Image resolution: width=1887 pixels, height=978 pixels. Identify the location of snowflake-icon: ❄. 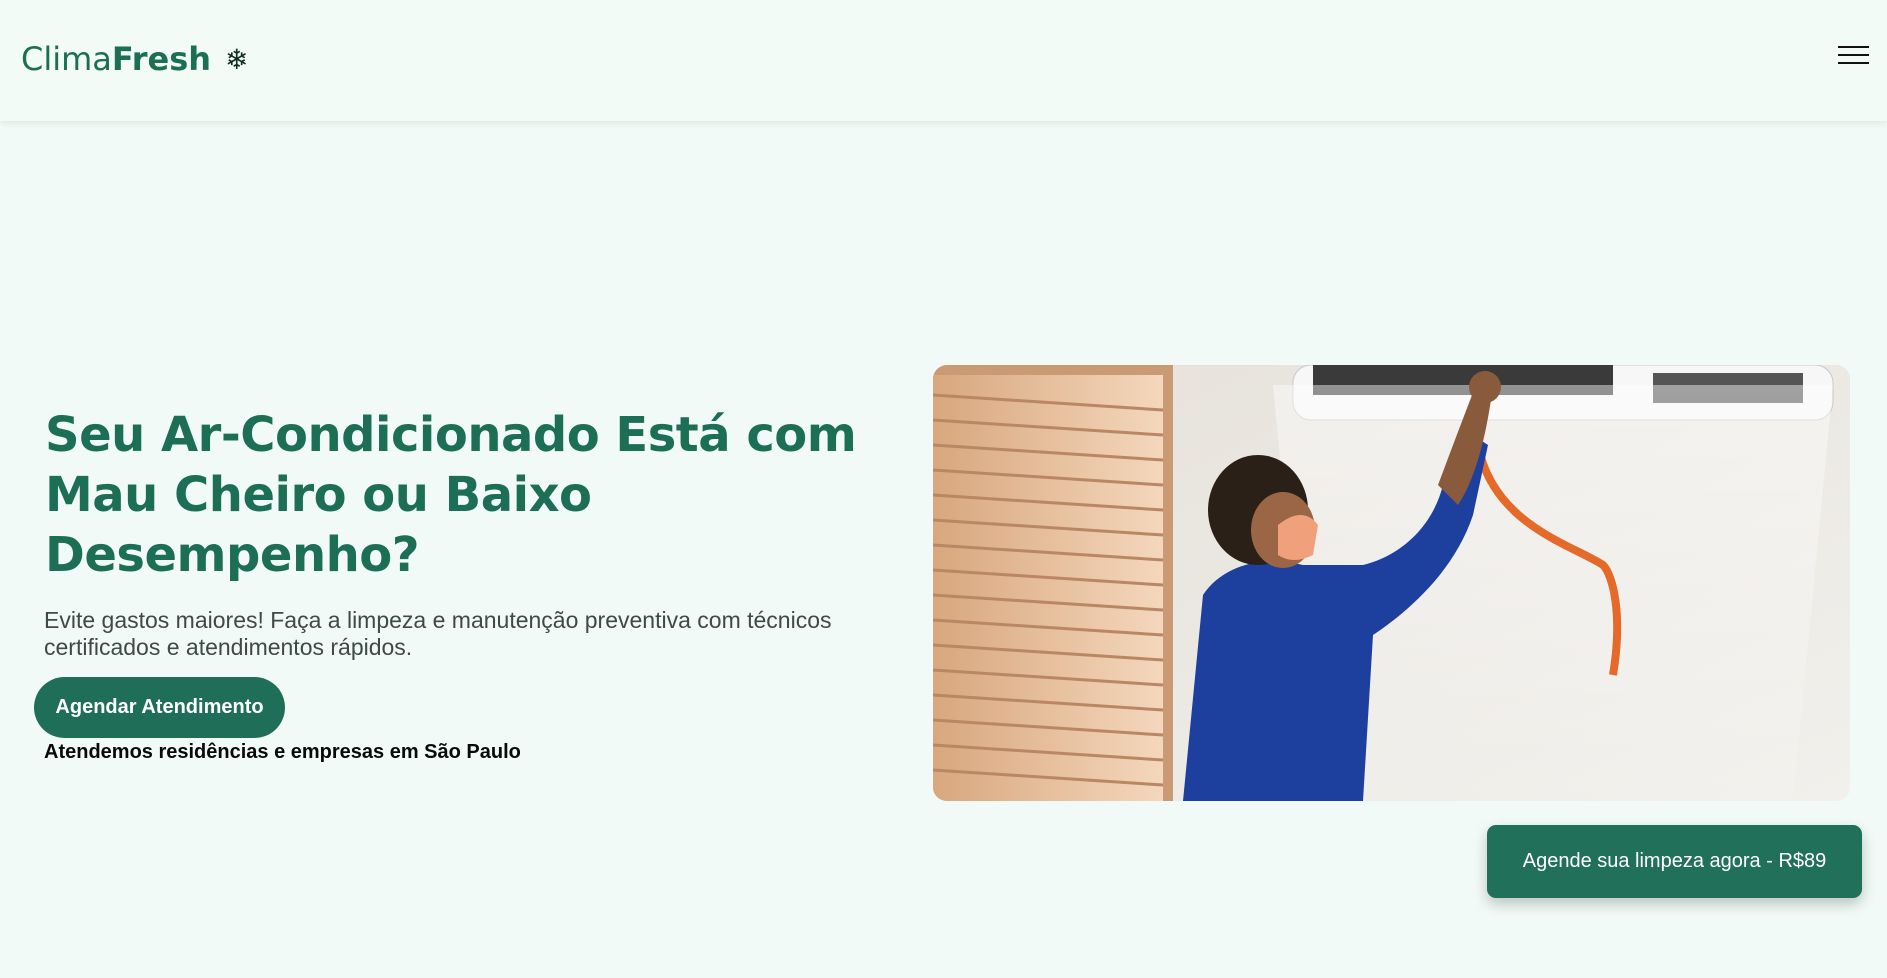
(237, 59).